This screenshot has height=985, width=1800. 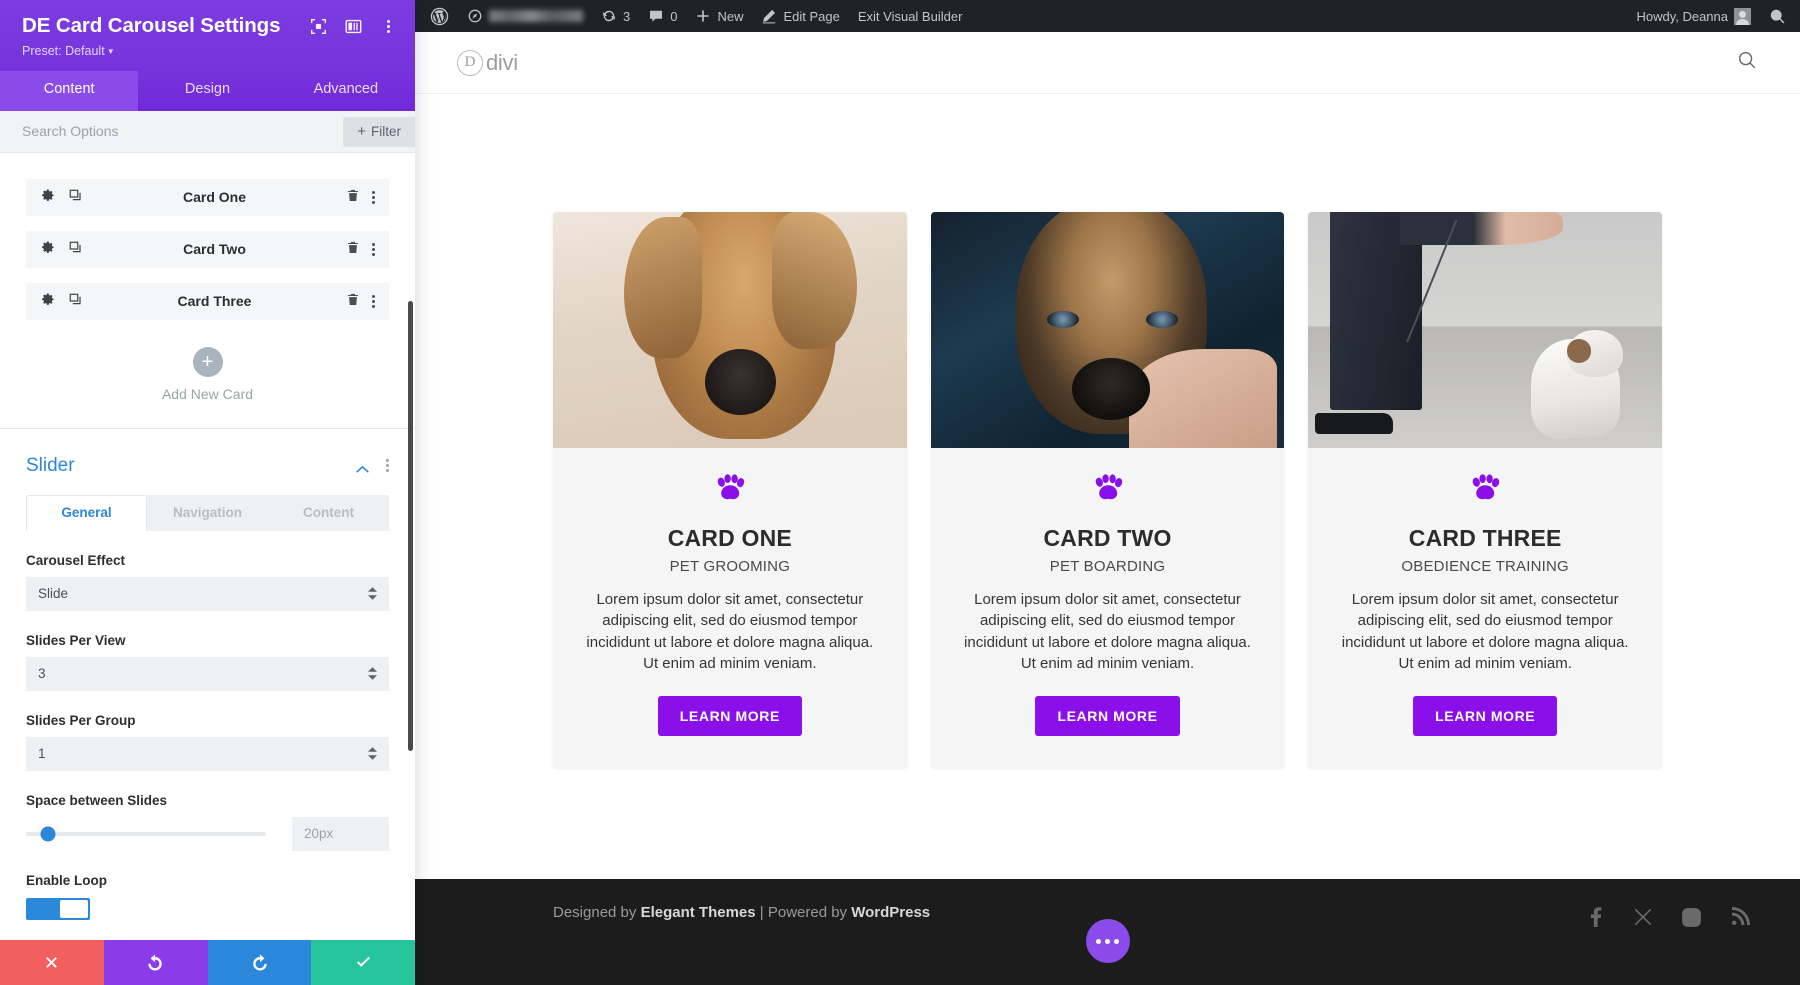 What do you see at coordinates (74, 908) in the screenshot?
I see `toggle-knob` at bounding box center [74, 908].